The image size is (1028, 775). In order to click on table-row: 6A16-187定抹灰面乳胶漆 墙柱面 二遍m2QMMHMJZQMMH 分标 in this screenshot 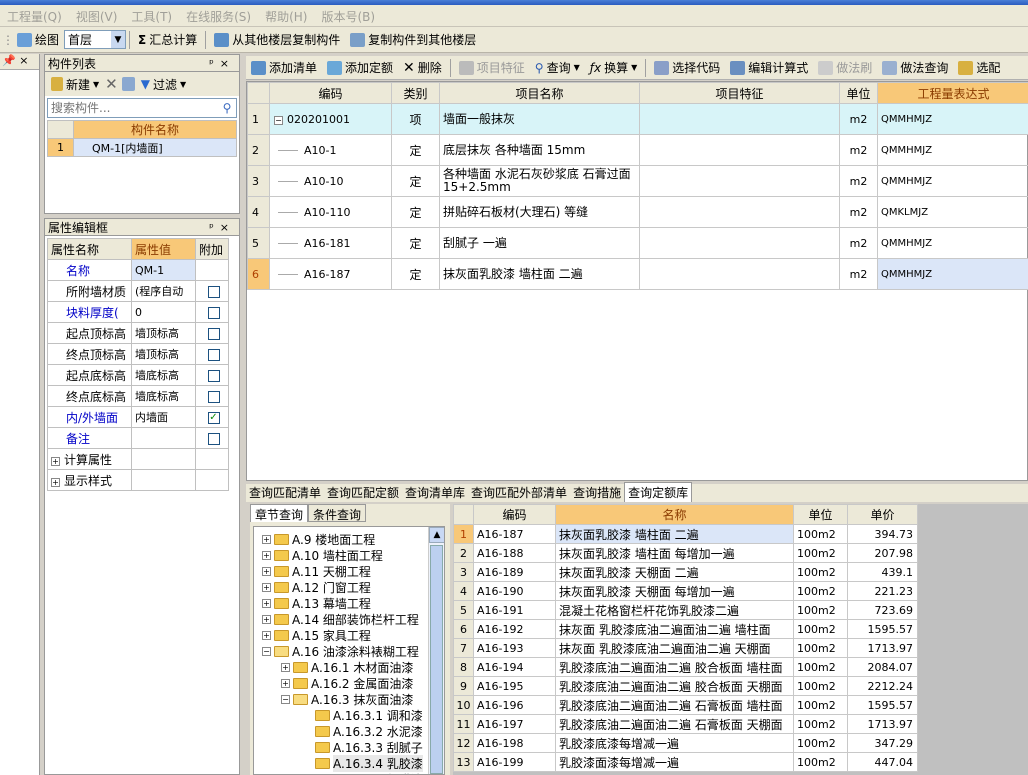, I will do `click(637, 274)`.